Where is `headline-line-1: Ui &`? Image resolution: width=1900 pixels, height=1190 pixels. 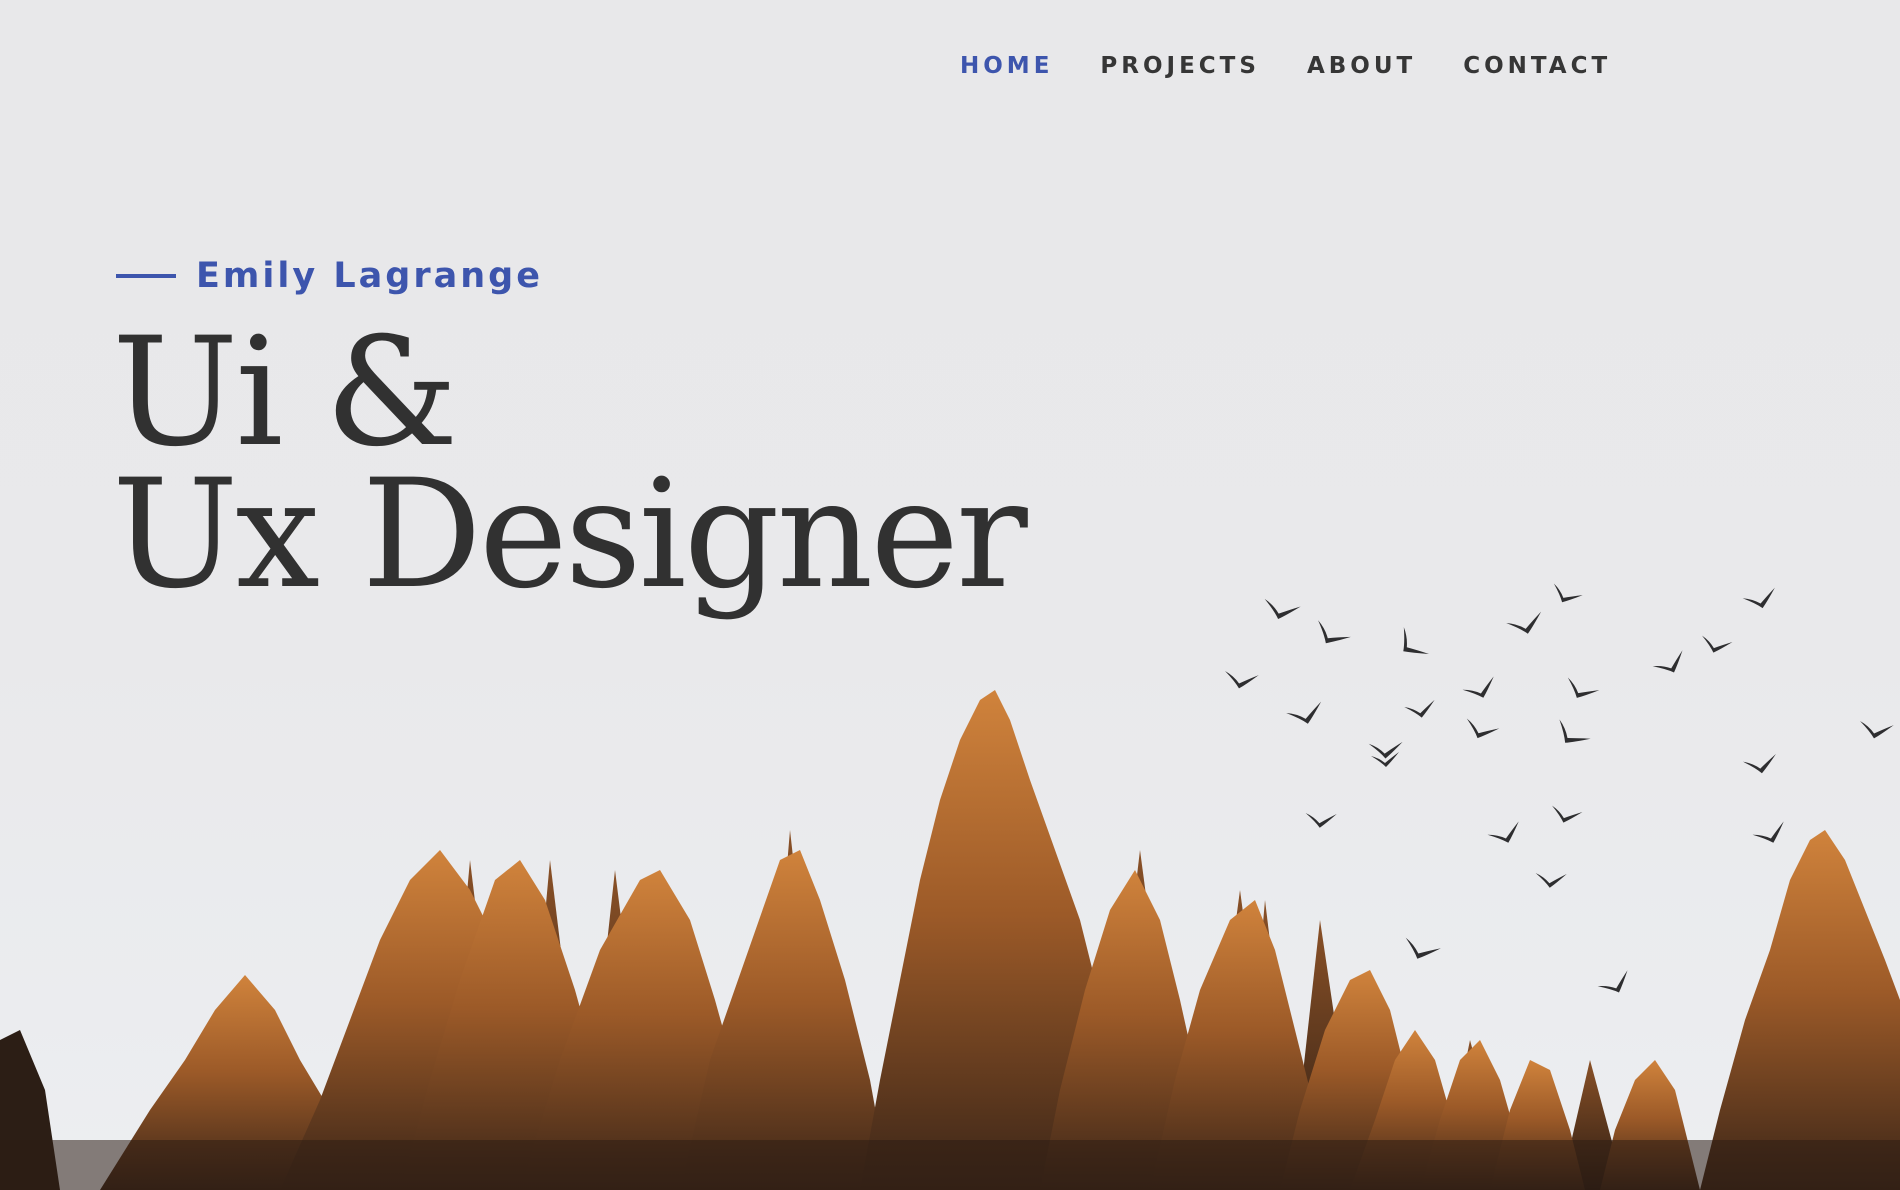
headline-line-1: Ui & is located at coordinates (285, 393).